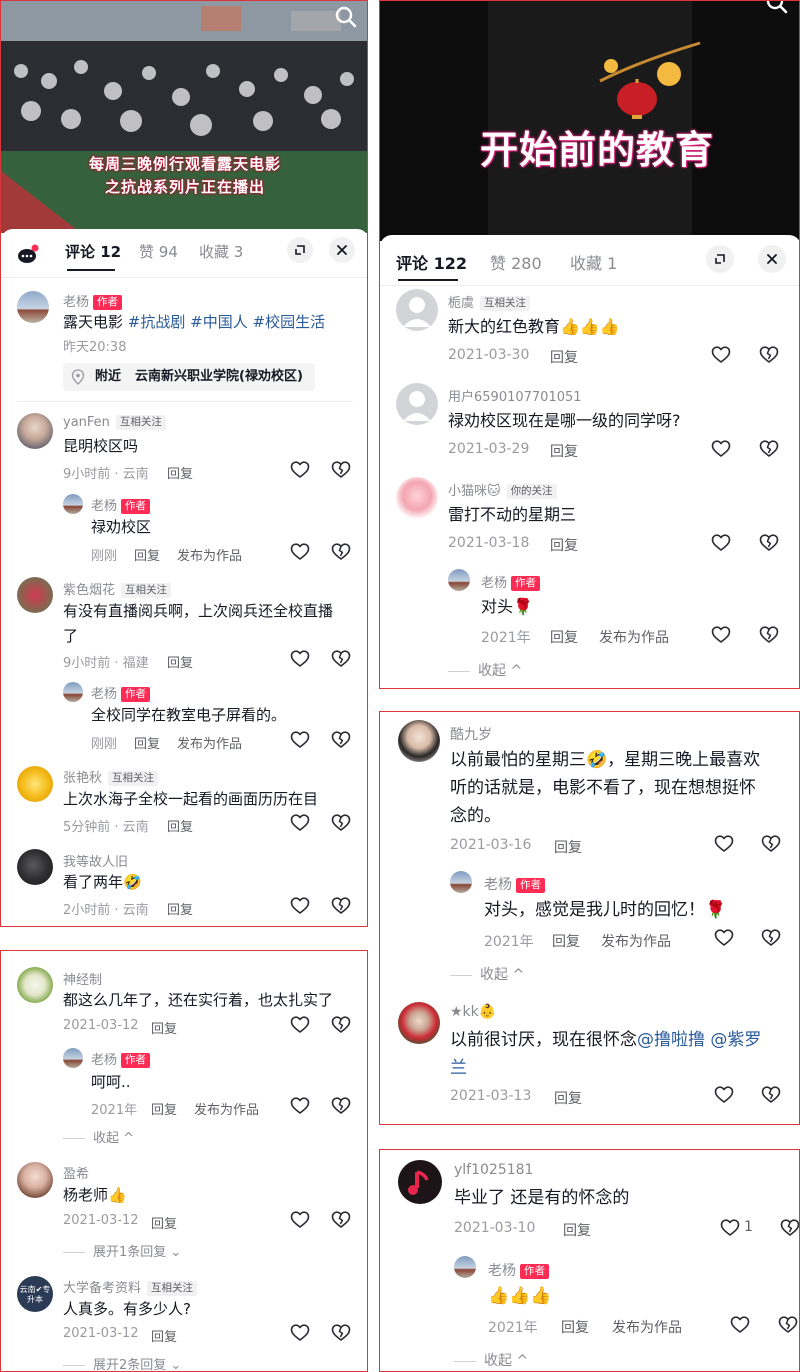  Describe the element at coordinates (130, 1286) in the screenshot. I see `comment-author: 大学备考资料 互相关注` at that location.